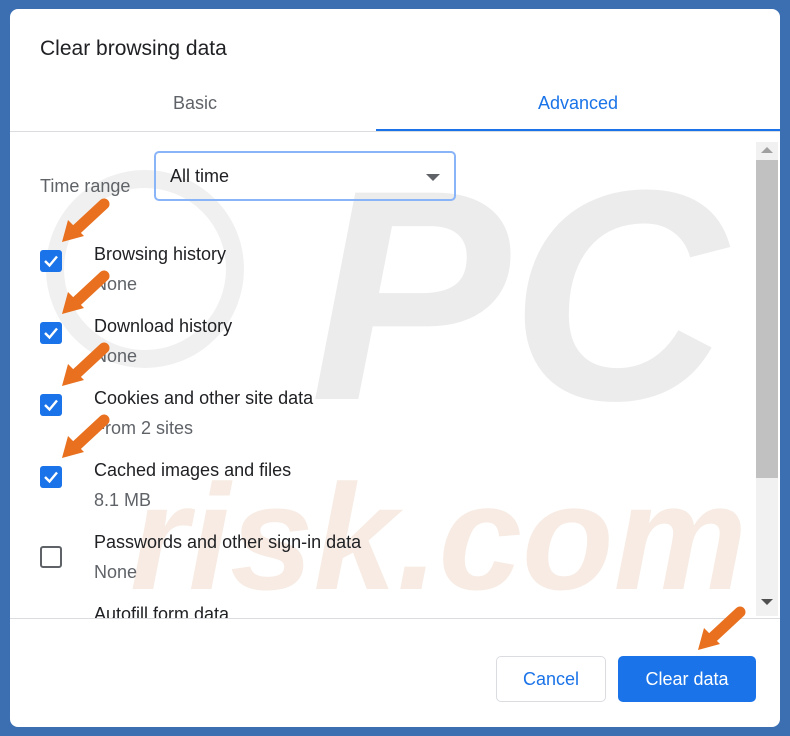  I want to click on cookies-label: Cookies and other site data, so click(204, 398).